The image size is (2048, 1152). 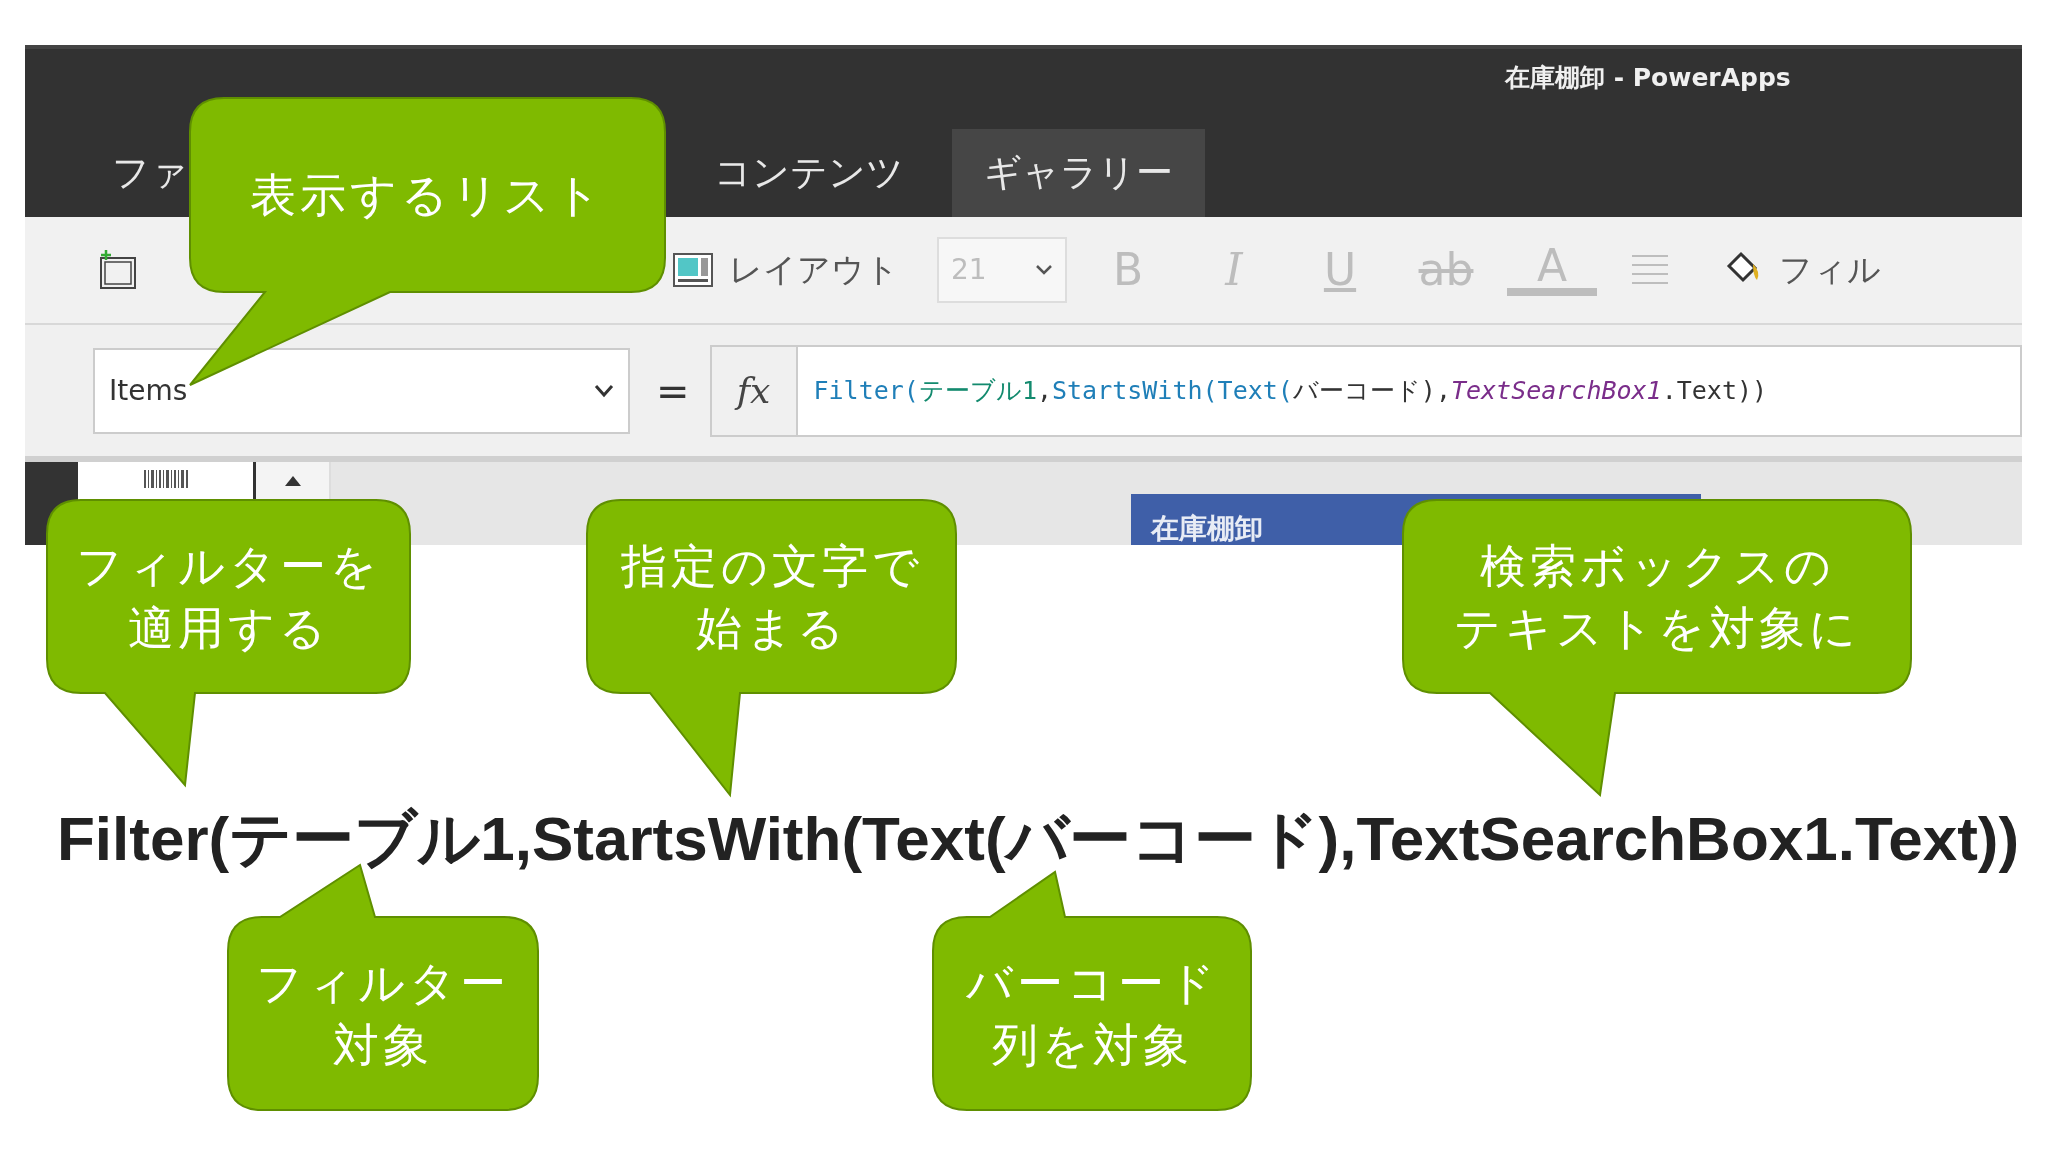 I want to click on equals-sign: =, so click(x=673, y=391).